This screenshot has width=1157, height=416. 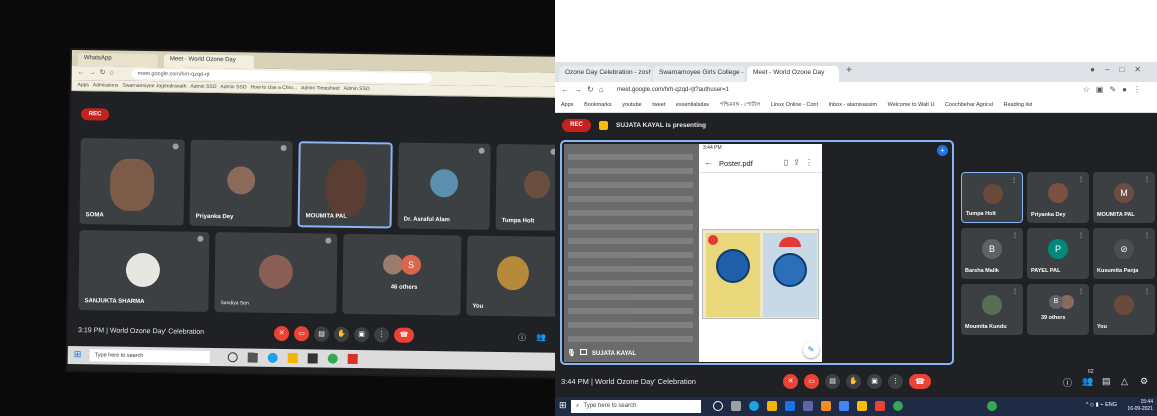 I want to click on bookmark: Admissions, so click(x=106, y=85).